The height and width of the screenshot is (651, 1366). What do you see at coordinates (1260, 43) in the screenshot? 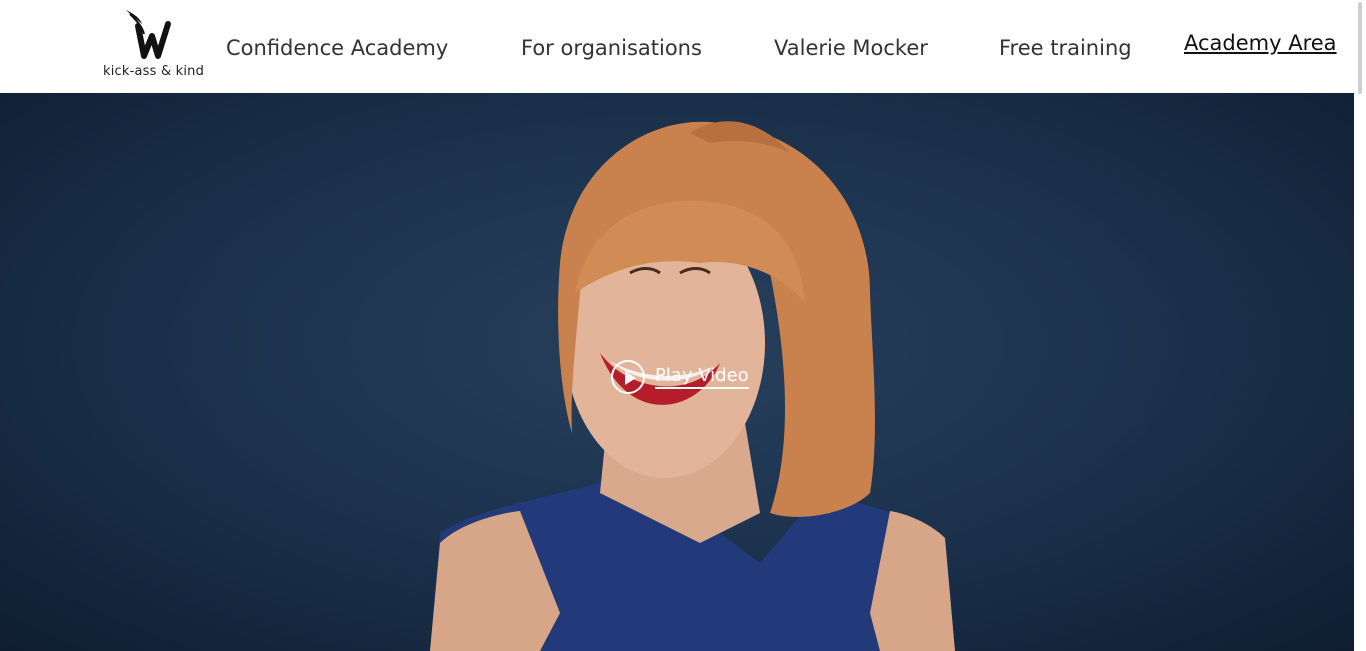
I see `academy-area-link: Academy Area` at bounding box center [1260, 43].